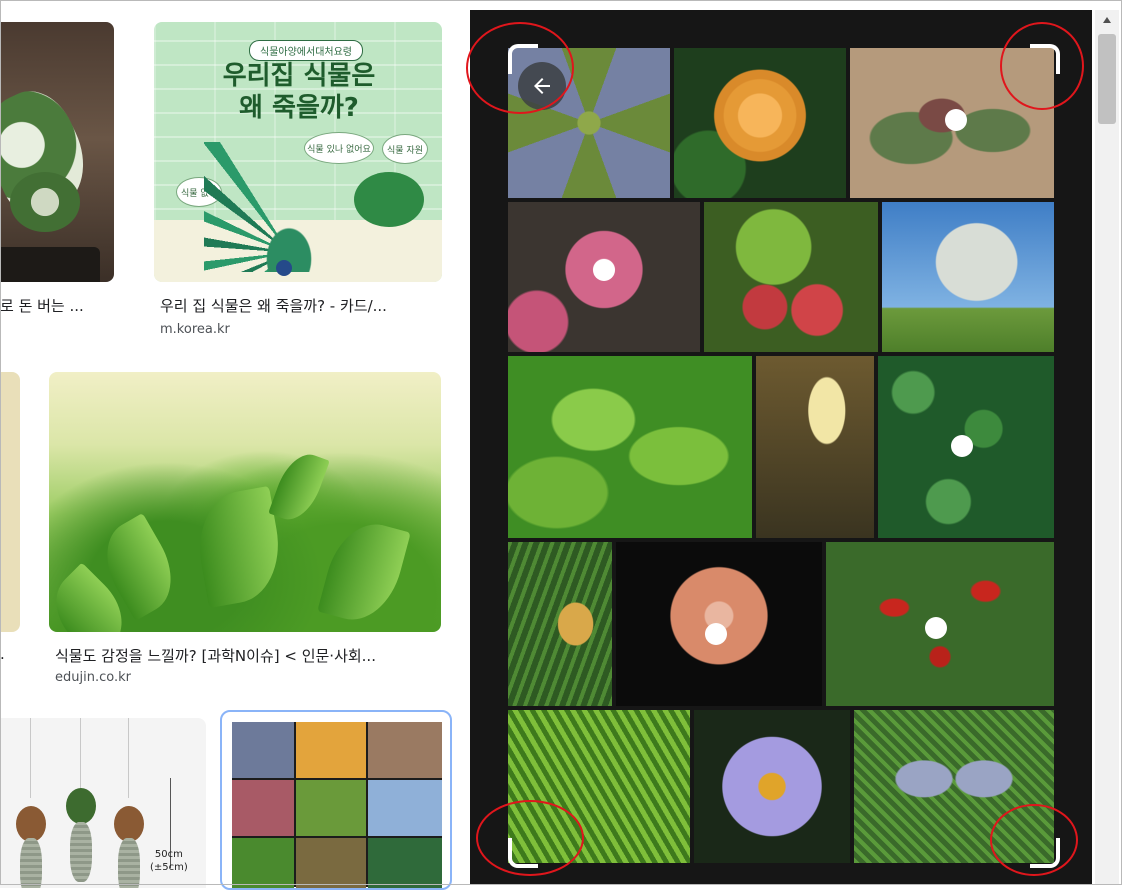  I want to click on willow-catkin-photo, so click(815, 447).